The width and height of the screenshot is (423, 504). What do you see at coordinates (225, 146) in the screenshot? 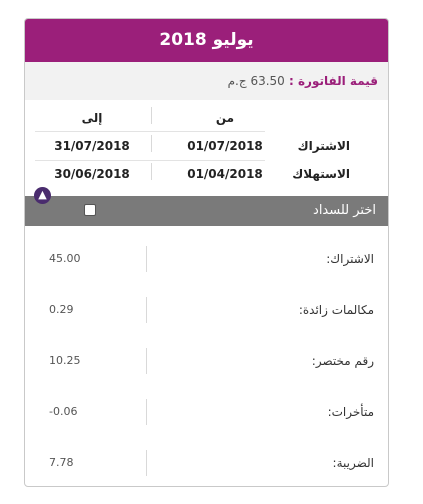
I see `subscription-from-date: 01/07/2018` at bounding box center [225, 146].